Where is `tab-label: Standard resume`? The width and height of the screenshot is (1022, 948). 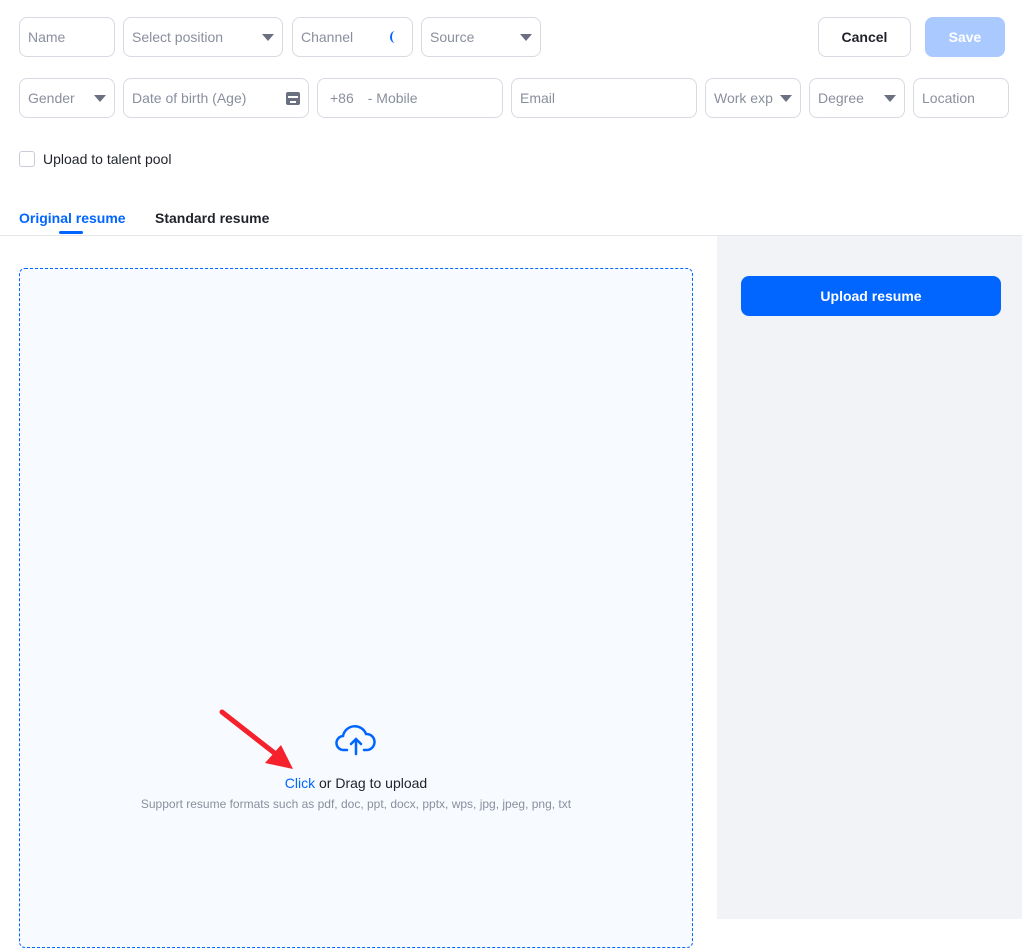
tab-label: Standard resume is located at coordinates (212, 218).